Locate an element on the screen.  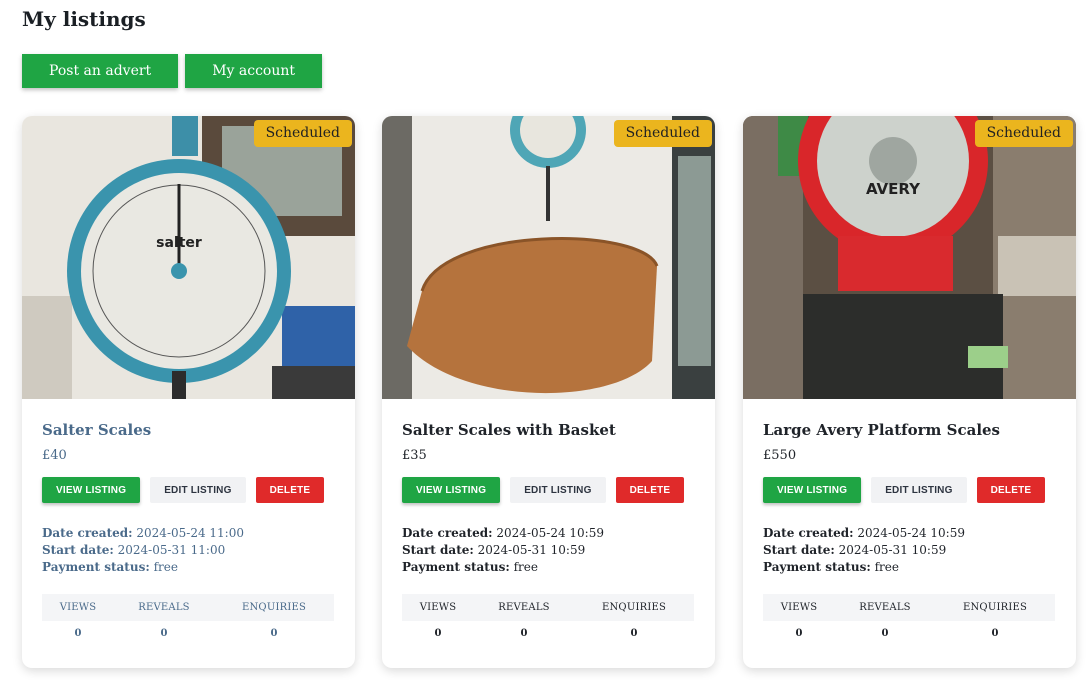
top-actions: Post an advert My account is located at coordinates (172, 71).